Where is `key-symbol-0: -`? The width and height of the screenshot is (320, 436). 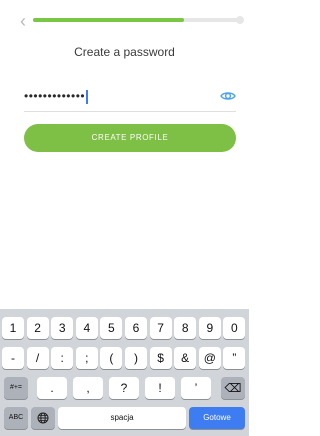 key-symbol-0: - is located at coordinates (13, 358).